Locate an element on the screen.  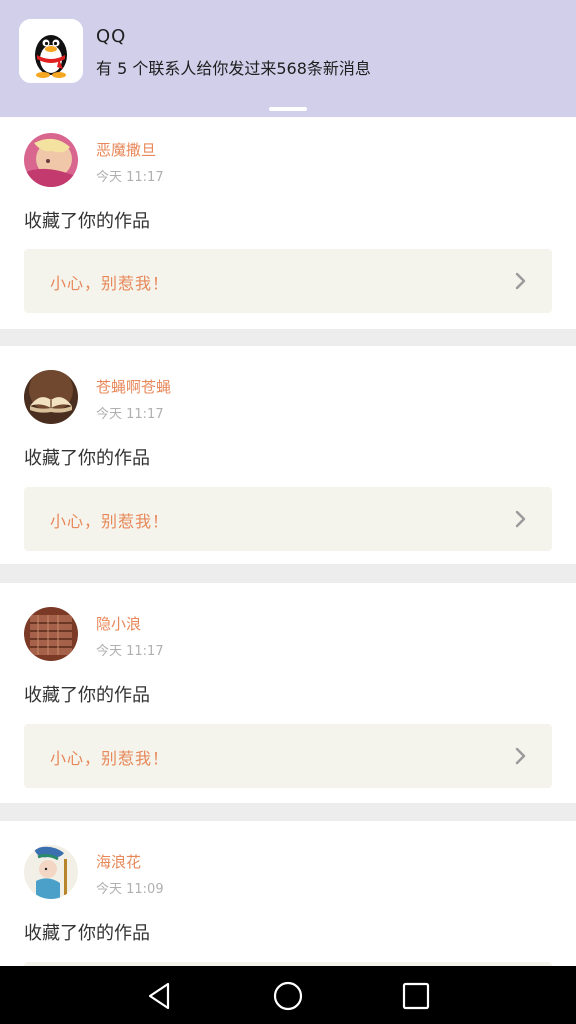
username: 隐小浪 is located at coordinates (118, 623).